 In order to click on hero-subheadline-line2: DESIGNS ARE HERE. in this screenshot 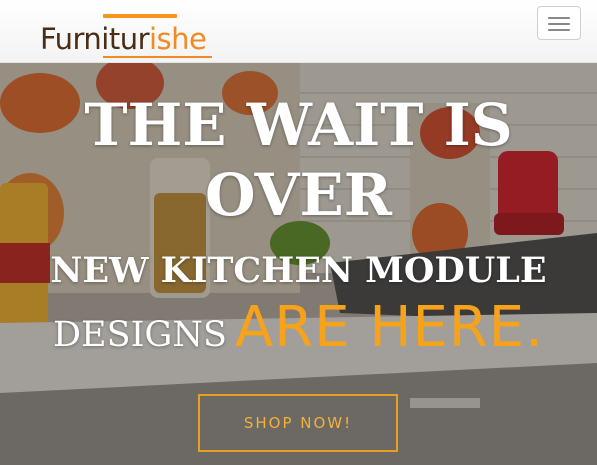, I will do `click(298, 327)`.